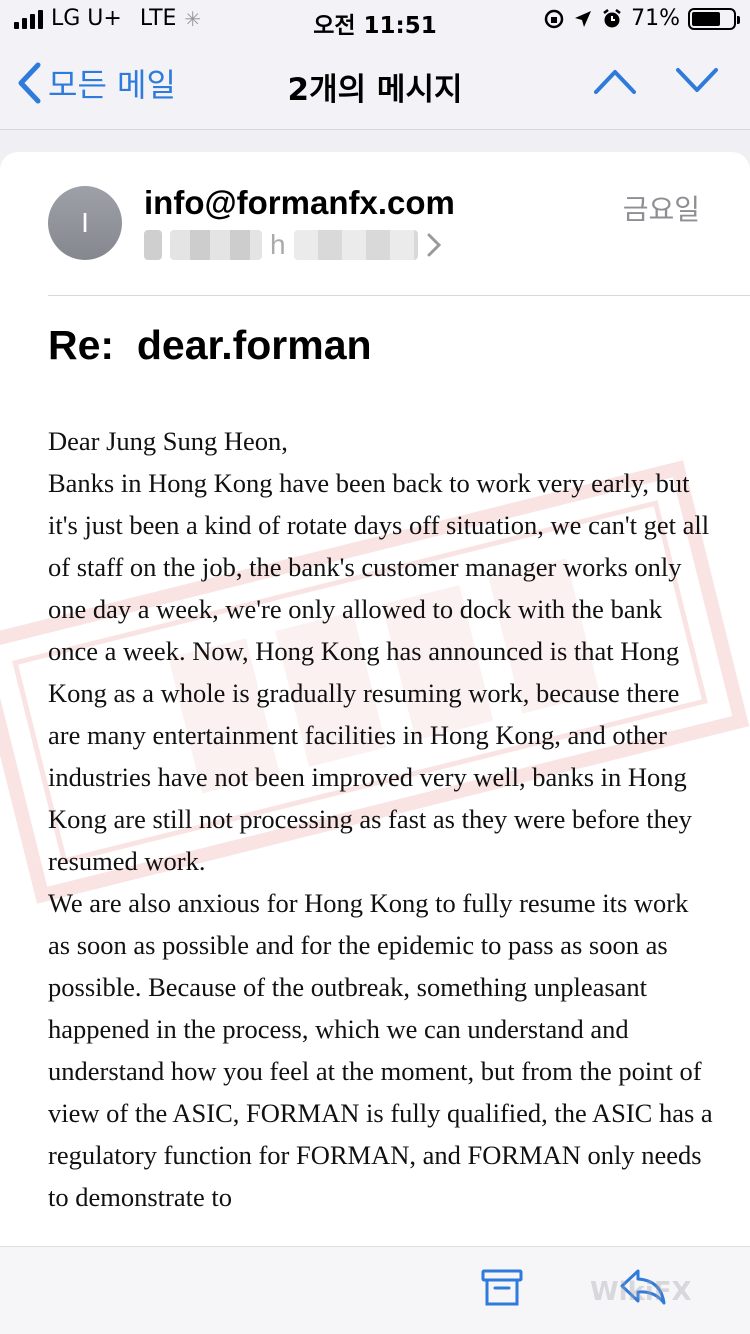 This screenshot has height=1334, width=750. What do you see at coordinates (112, 85) in the screenshot?
I see `back-label: 모든 메일` at bounding box center [112, 85].